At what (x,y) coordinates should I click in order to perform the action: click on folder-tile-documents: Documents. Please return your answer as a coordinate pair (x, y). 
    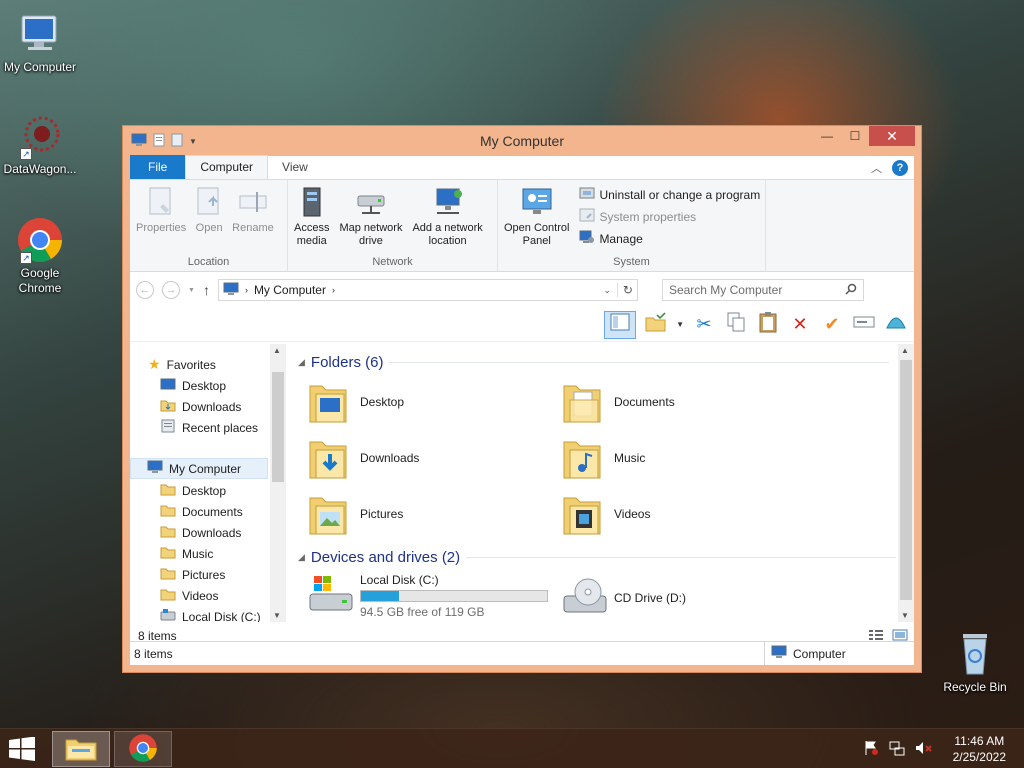
    Looking at the image, I should click on (618, 402).